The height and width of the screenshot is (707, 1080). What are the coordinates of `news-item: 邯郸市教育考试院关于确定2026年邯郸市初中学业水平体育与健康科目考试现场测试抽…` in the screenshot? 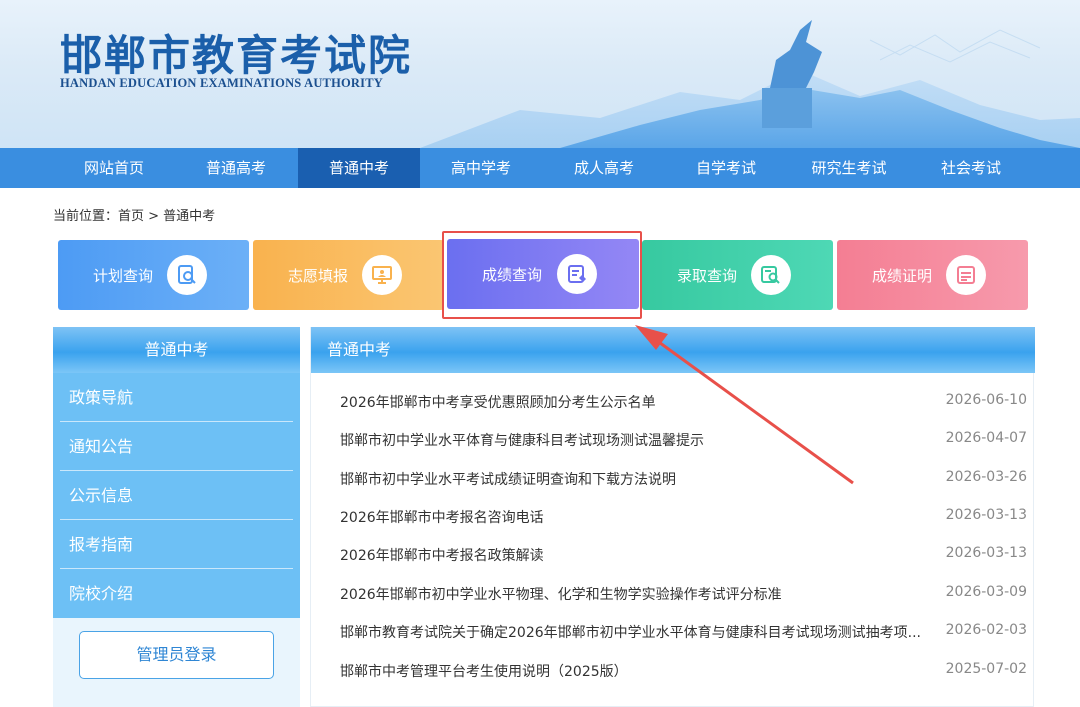 It's located at (683, 634).